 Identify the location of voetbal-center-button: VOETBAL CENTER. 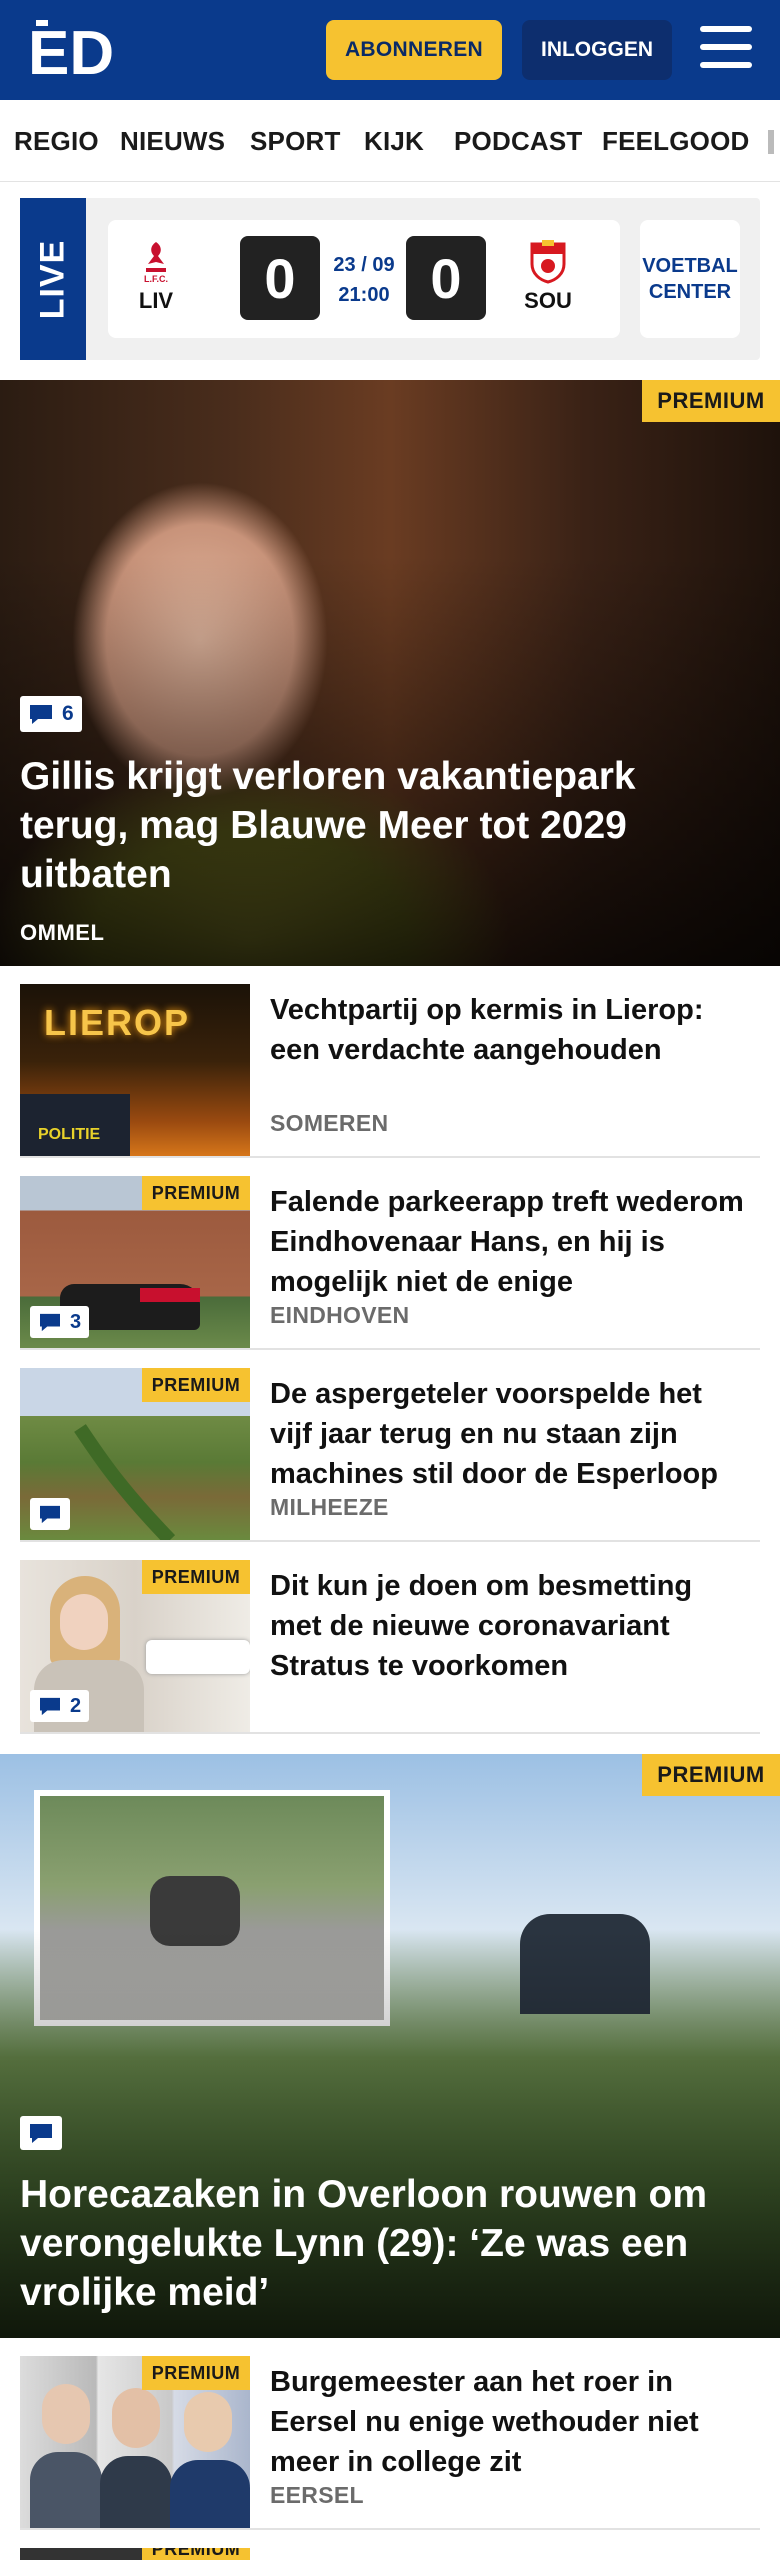
(690, 279).